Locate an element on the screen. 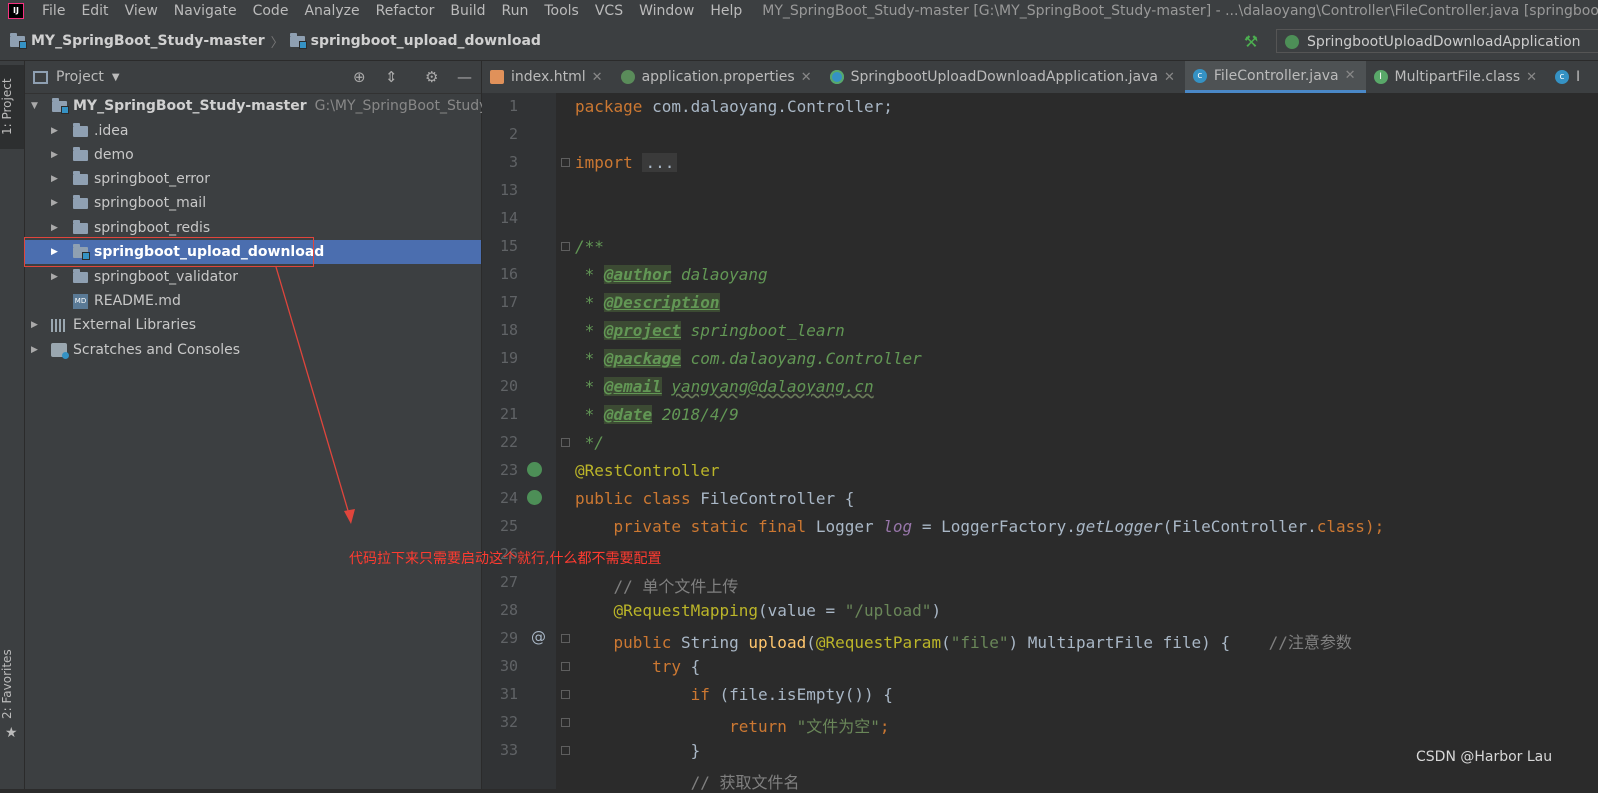  run-configuration-selector: SpringbootUploadDownloadApplication is located at coordinates (1437, 41).